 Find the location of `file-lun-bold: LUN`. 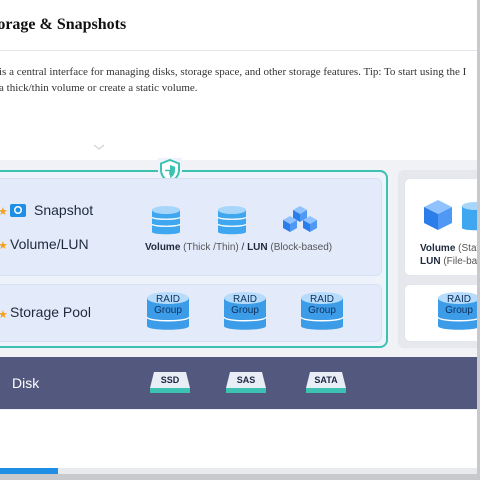

file-lun-bold: LUN is located at coordinates (430, 261).